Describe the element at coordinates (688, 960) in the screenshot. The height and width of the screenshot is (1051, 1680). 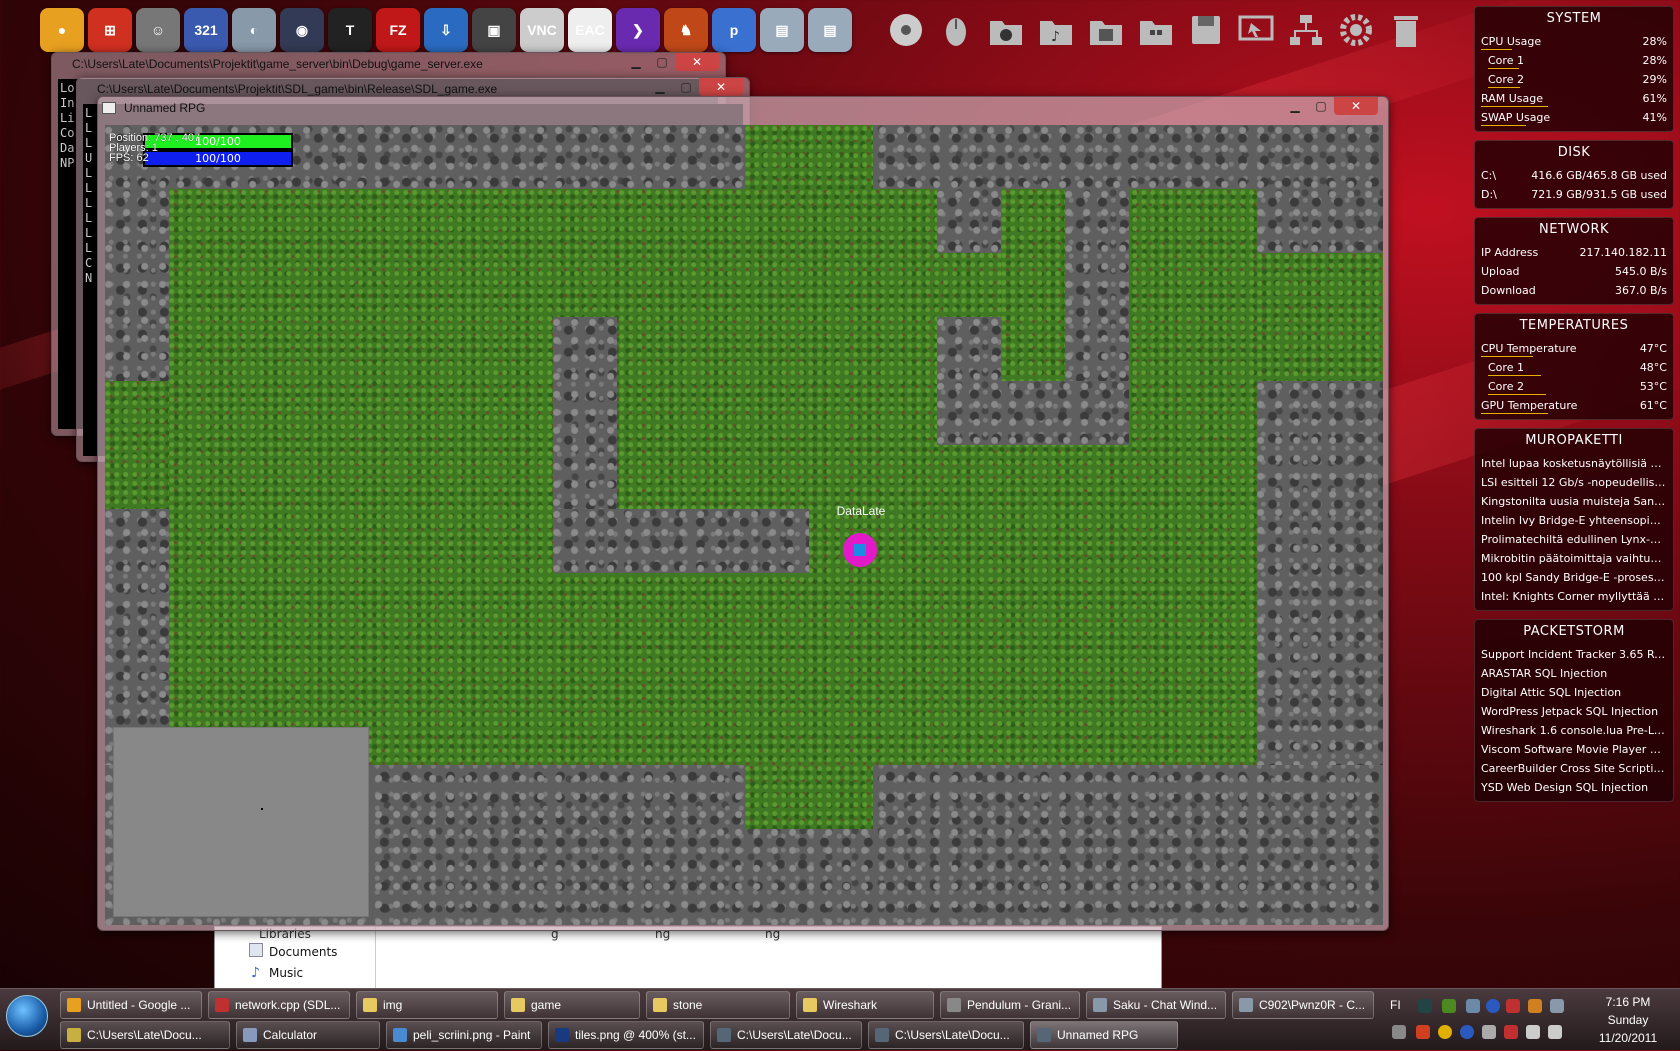
I see `explorer-window: Libraries Documents ♪ Music g ng ng` at that location.